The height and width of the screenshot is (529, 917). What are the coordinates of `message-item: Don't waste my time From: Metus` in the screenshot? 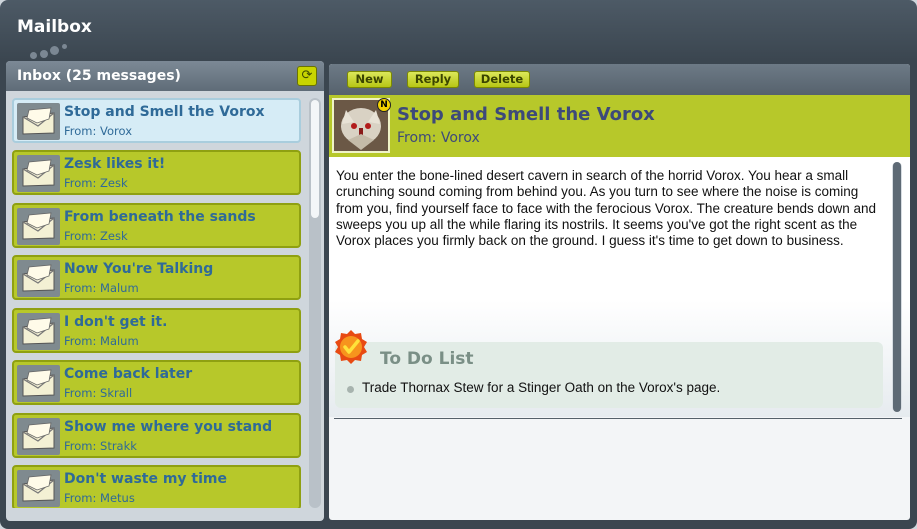 It's located at (156, 486).